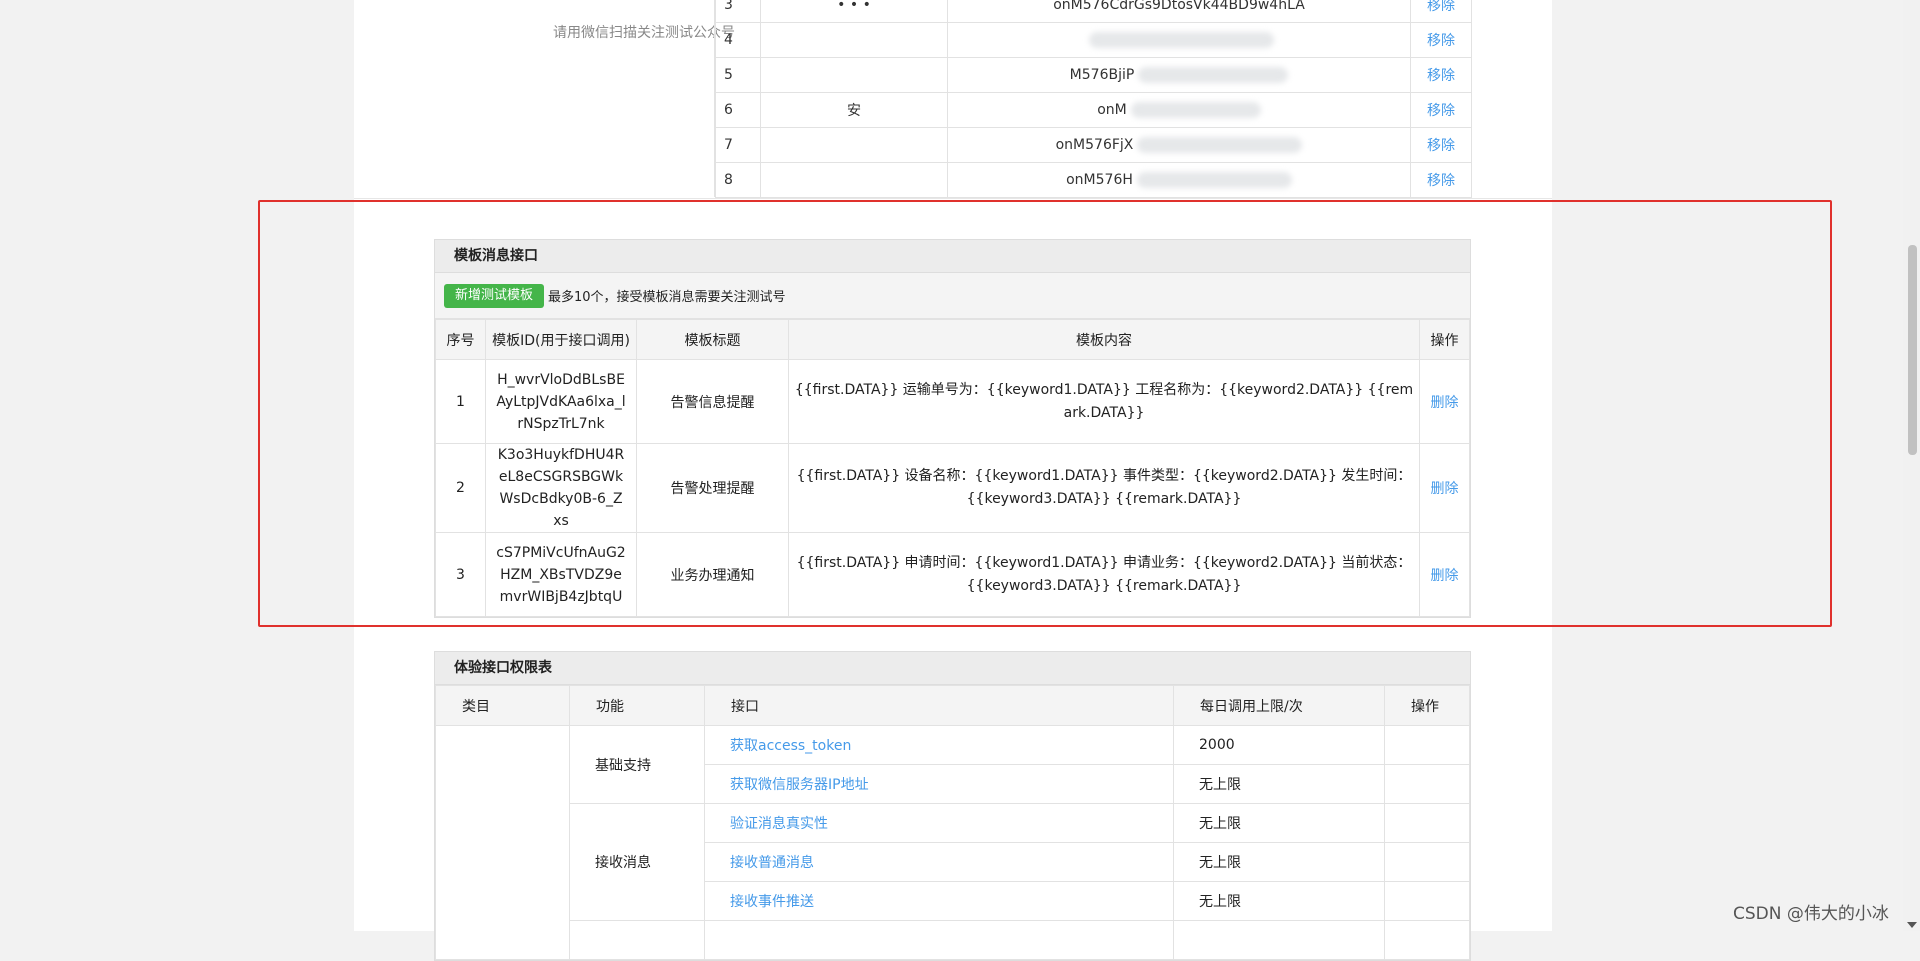  I want to click on header-daily-limit: 每日调用上限/次, so click(1279, 705).